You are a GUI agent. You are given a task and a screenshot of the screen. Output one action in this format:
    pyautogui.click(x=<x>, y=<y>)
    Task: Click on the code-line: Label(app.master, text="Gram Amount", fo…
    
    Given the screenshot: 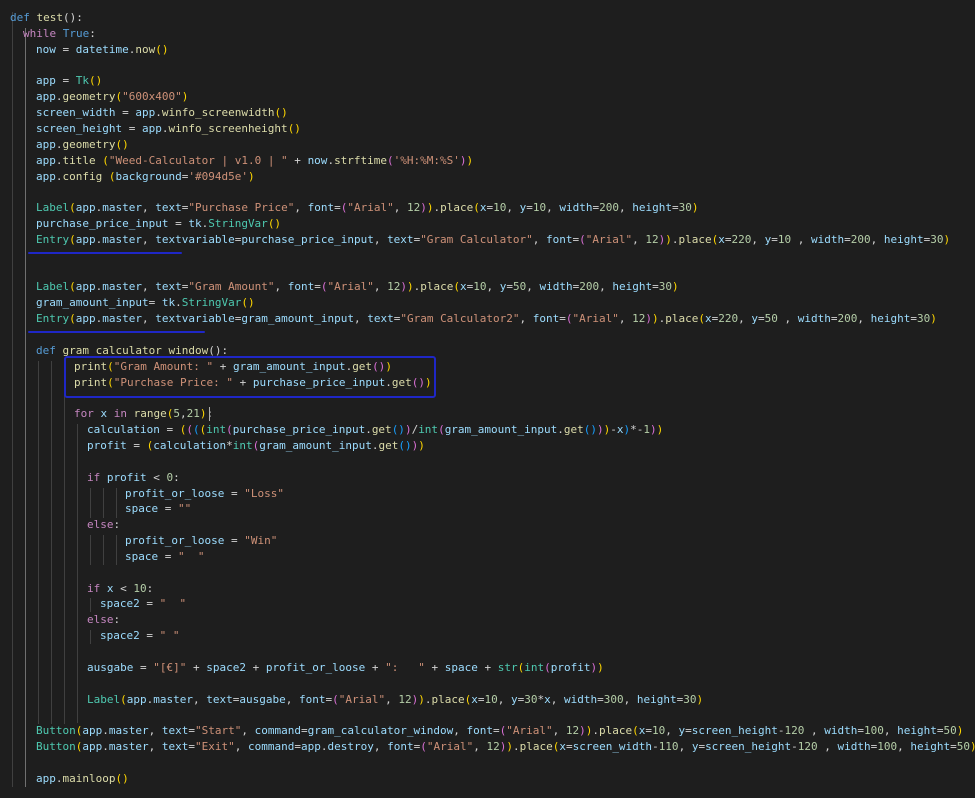 What is the action you would take?
    pyautogui.click(x=357, y=287)
    